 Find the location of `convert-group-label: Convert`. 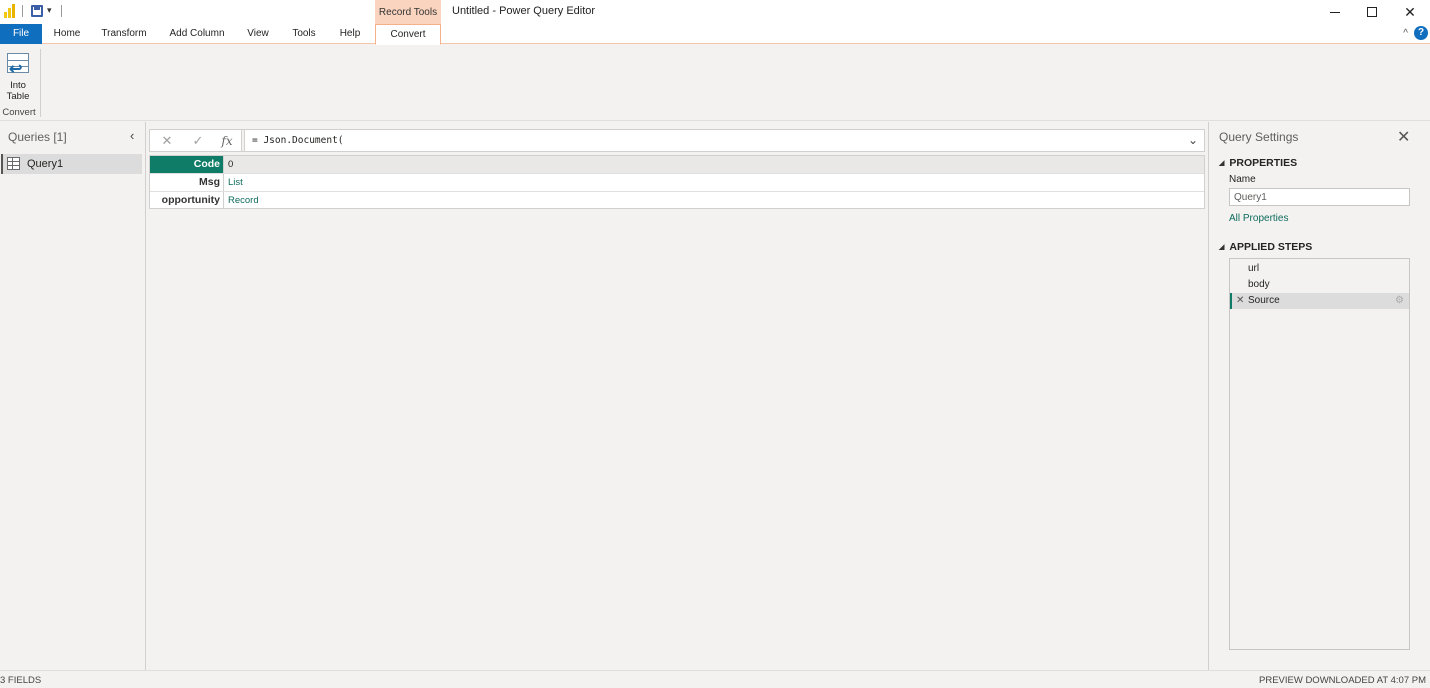

convert-group-label: Convert is located at coordinates (19, 112).